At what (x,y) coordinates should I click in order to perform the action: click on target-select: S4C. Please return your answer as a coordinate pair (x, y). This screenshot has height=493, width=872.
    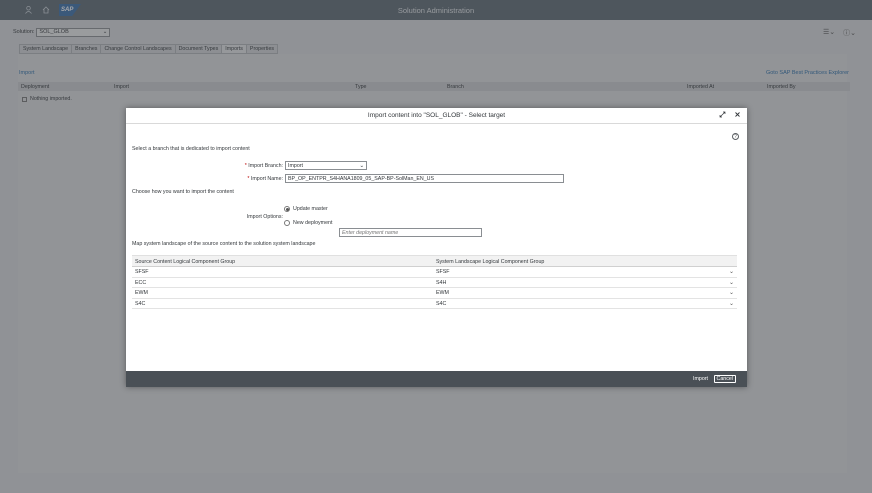
    Looking at the image, I should click on (441, 304).